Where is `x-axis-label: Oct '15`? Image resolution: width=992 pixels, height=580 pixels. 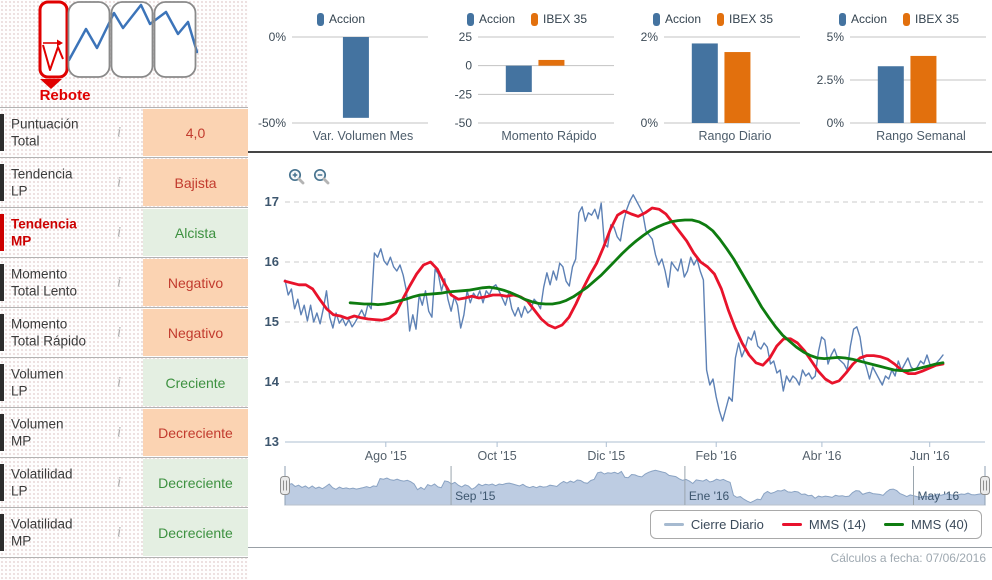
x-axis-label: Oct '15 is located at coordinates (496, 456).